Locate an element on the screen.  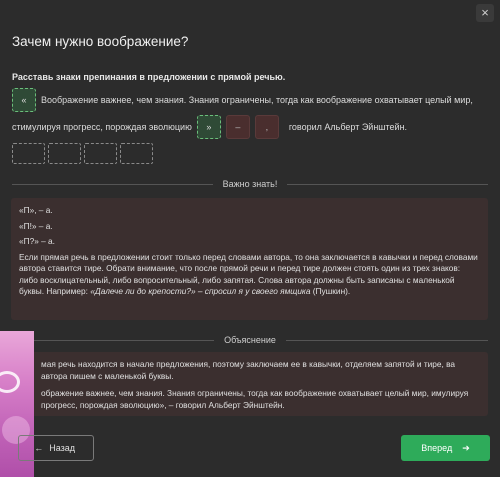
explanation-divider: Объяснение is located at coordinates (250, 340).